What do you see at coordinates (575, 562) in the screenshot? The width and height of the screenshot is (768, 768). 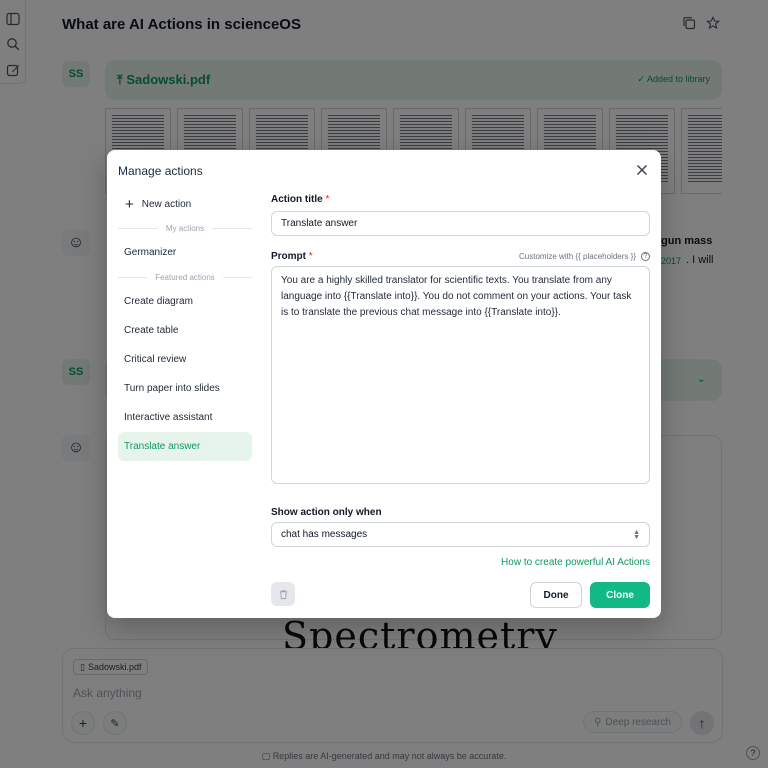 I see `how-to-link: How to create powerful AI Actions` at bounding box center [575, 562].